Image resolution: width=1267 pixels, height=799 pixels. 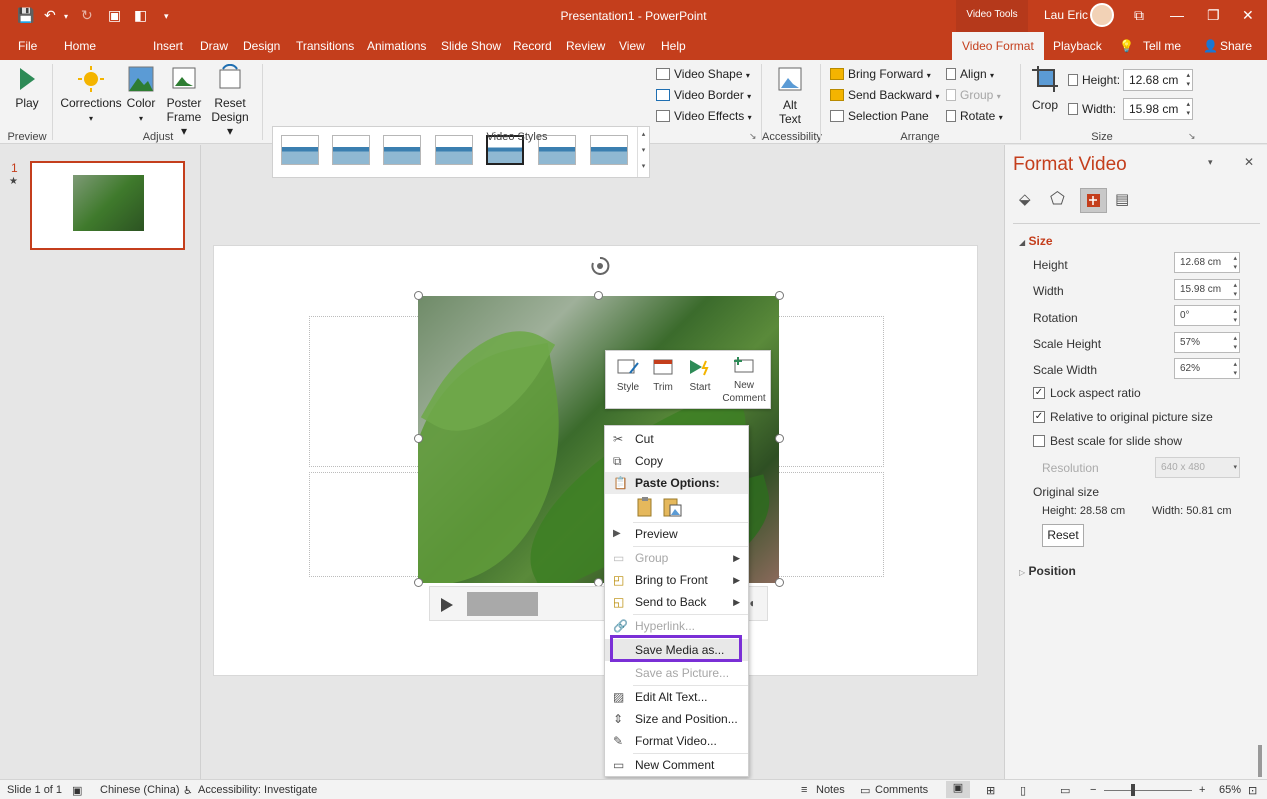 What do you see at coordinates (1248, 15) in the screenshot?
I see `close-icon: ✕` at bounding box center [1248, 15].